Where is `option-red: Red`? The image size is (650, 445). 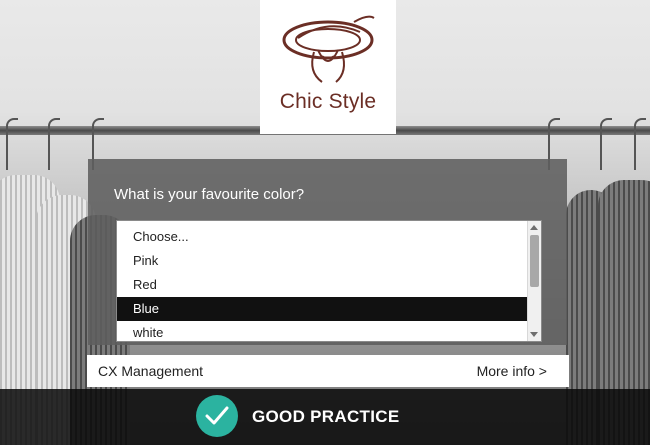
option-red: Red is located at coordinates (322, 285).